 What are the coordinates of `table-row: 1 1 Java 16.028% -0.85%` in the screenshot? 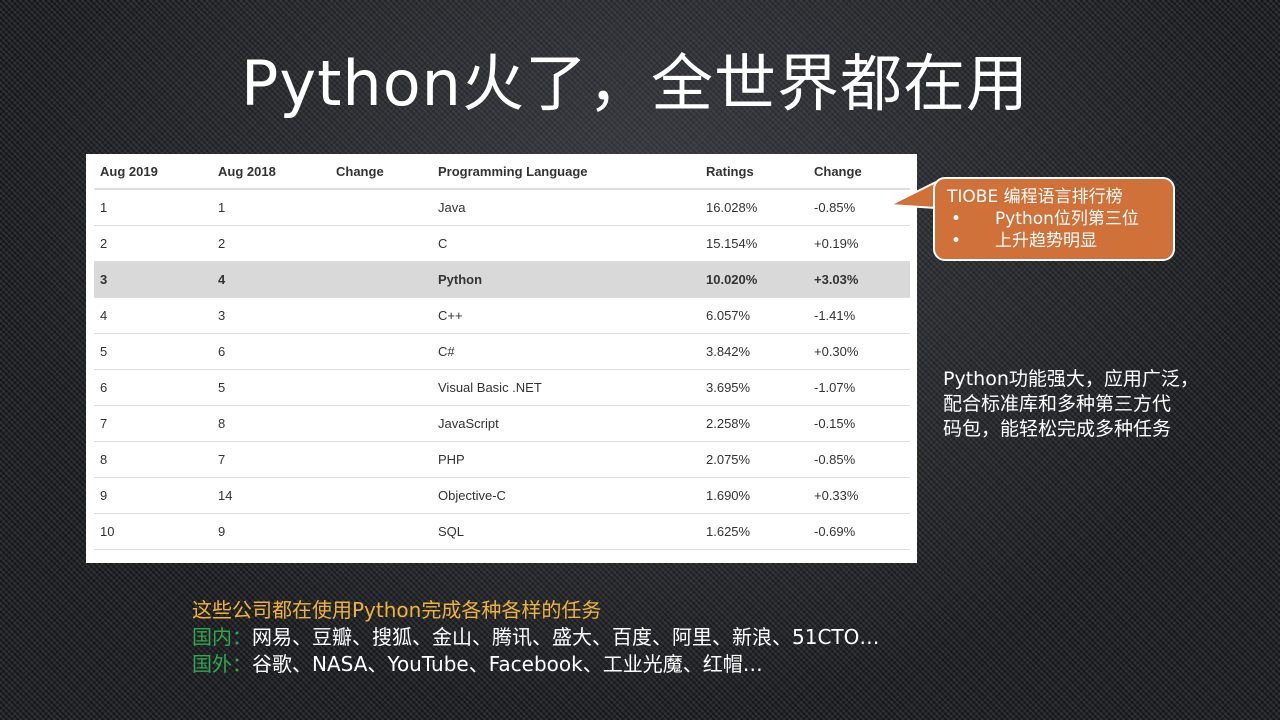 It's located at (502, 207).